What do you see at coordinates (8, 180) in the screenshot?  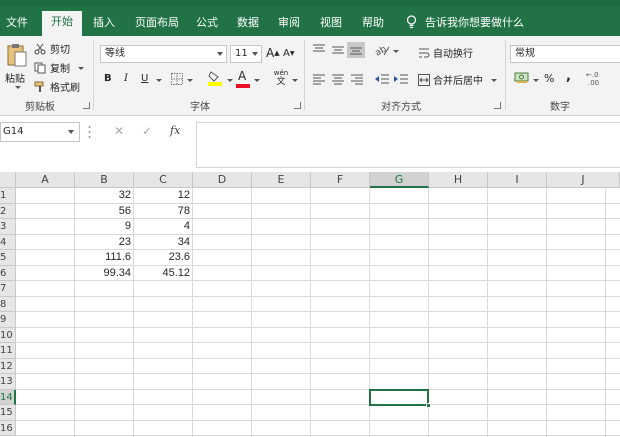 I see `select-all-corner` at bounding box center [8, 180].